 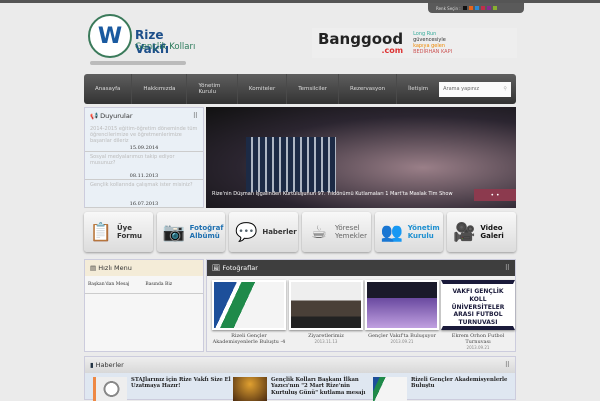 I want to click on announcement-date: 15.09.2014, so click(x=144, y=148).